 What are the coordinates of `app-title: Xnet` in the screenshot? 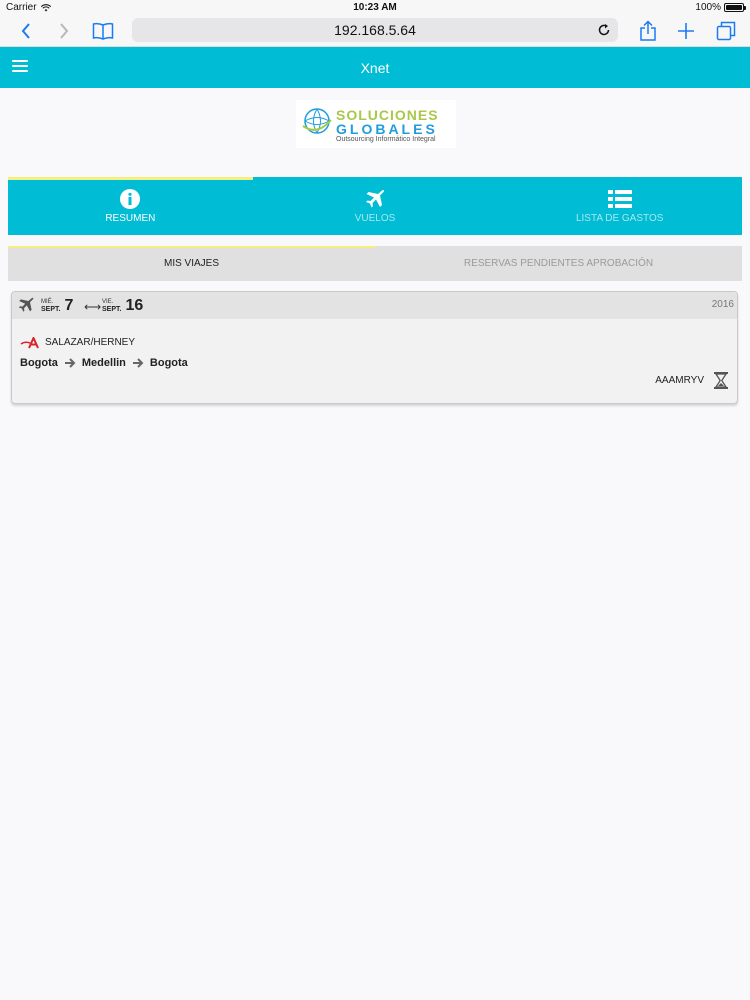 It's located at (375, 68).